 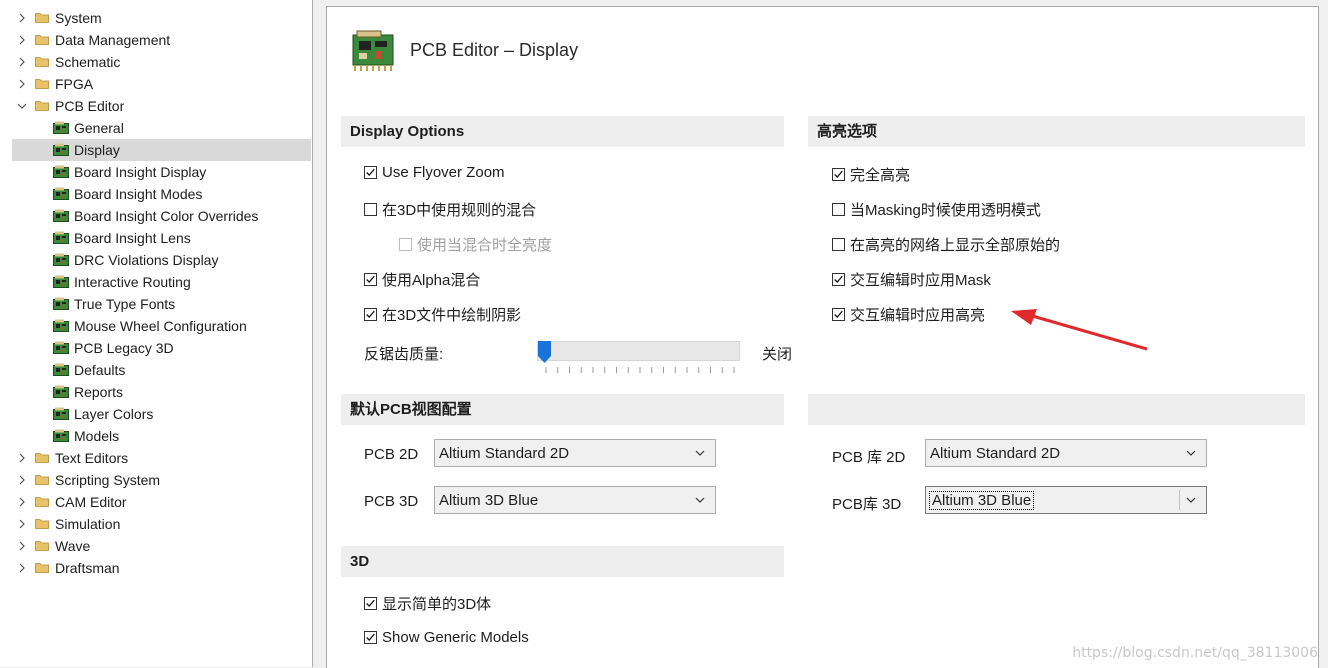 I want to click on tree-item-label: Defaults, so click(x=100, y=370).